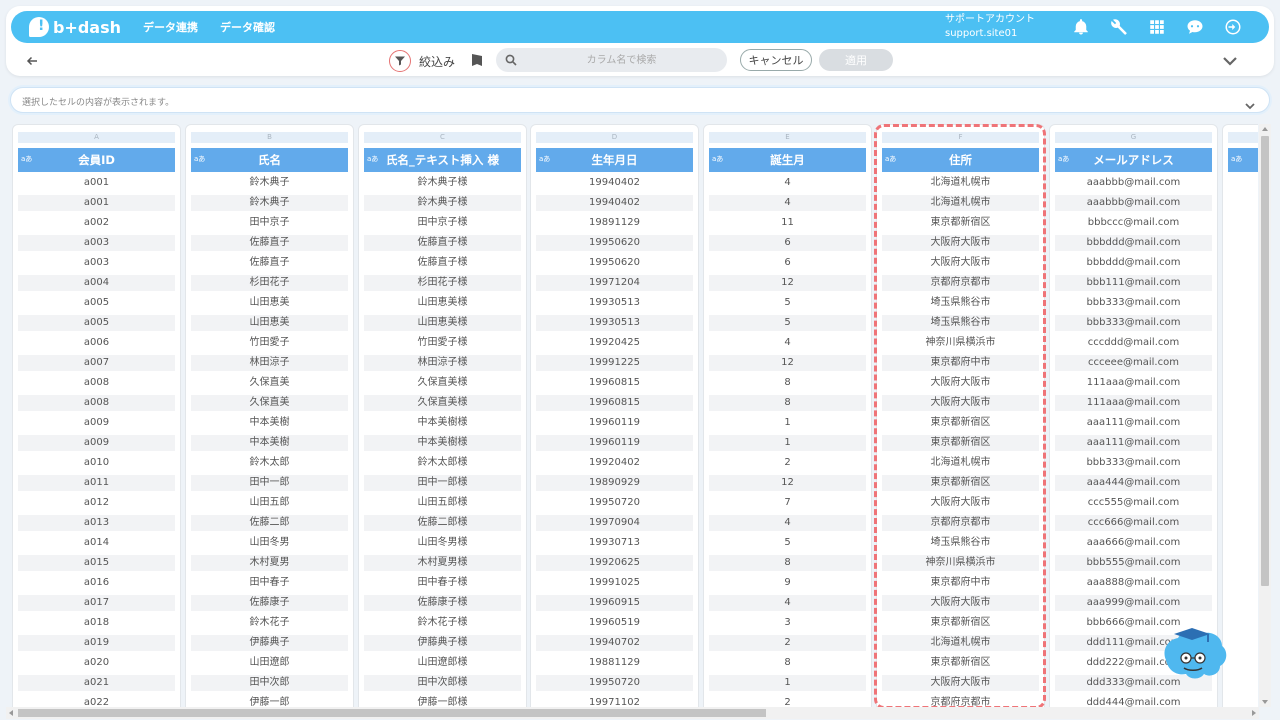 The width and height of the screenshot is (1280, 720). I want to click on cell-content-bar: 選択したセルの内容が表示されます。, so click(640, 100).